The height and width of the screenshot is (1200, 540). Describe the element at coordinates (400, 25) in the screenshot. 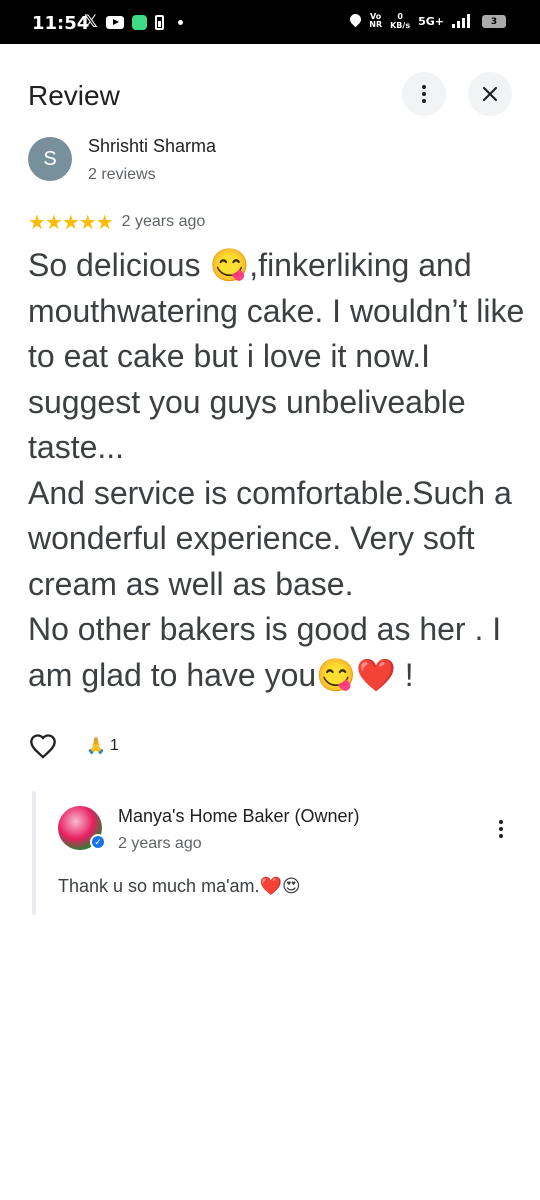

I see `speed-unit: KB/s` at that location.